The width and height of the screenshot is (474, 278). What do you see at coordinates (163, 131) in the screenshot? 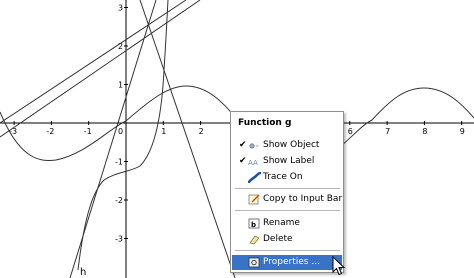
I see `x-tick-label: 1` at bounding box center [163, 131].